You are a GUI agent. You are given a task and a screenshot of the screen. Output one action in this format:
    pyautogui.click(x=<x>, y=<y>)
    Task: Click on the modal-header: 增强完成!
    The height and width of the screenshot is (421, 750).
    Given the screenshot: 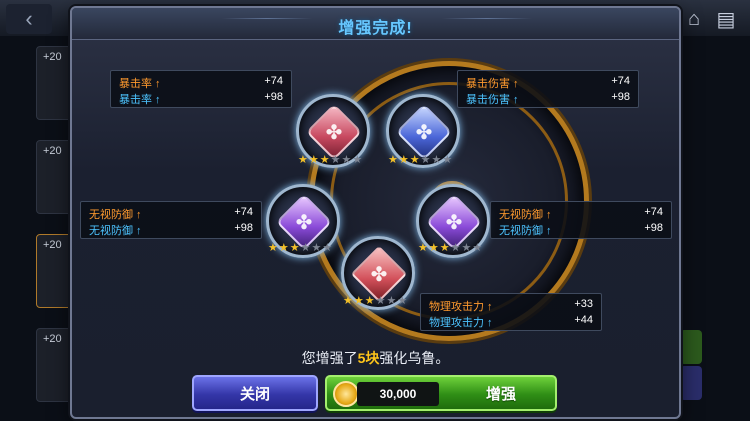 What is the action you would take?
    pyautogui.click(x=375, y=24)
    